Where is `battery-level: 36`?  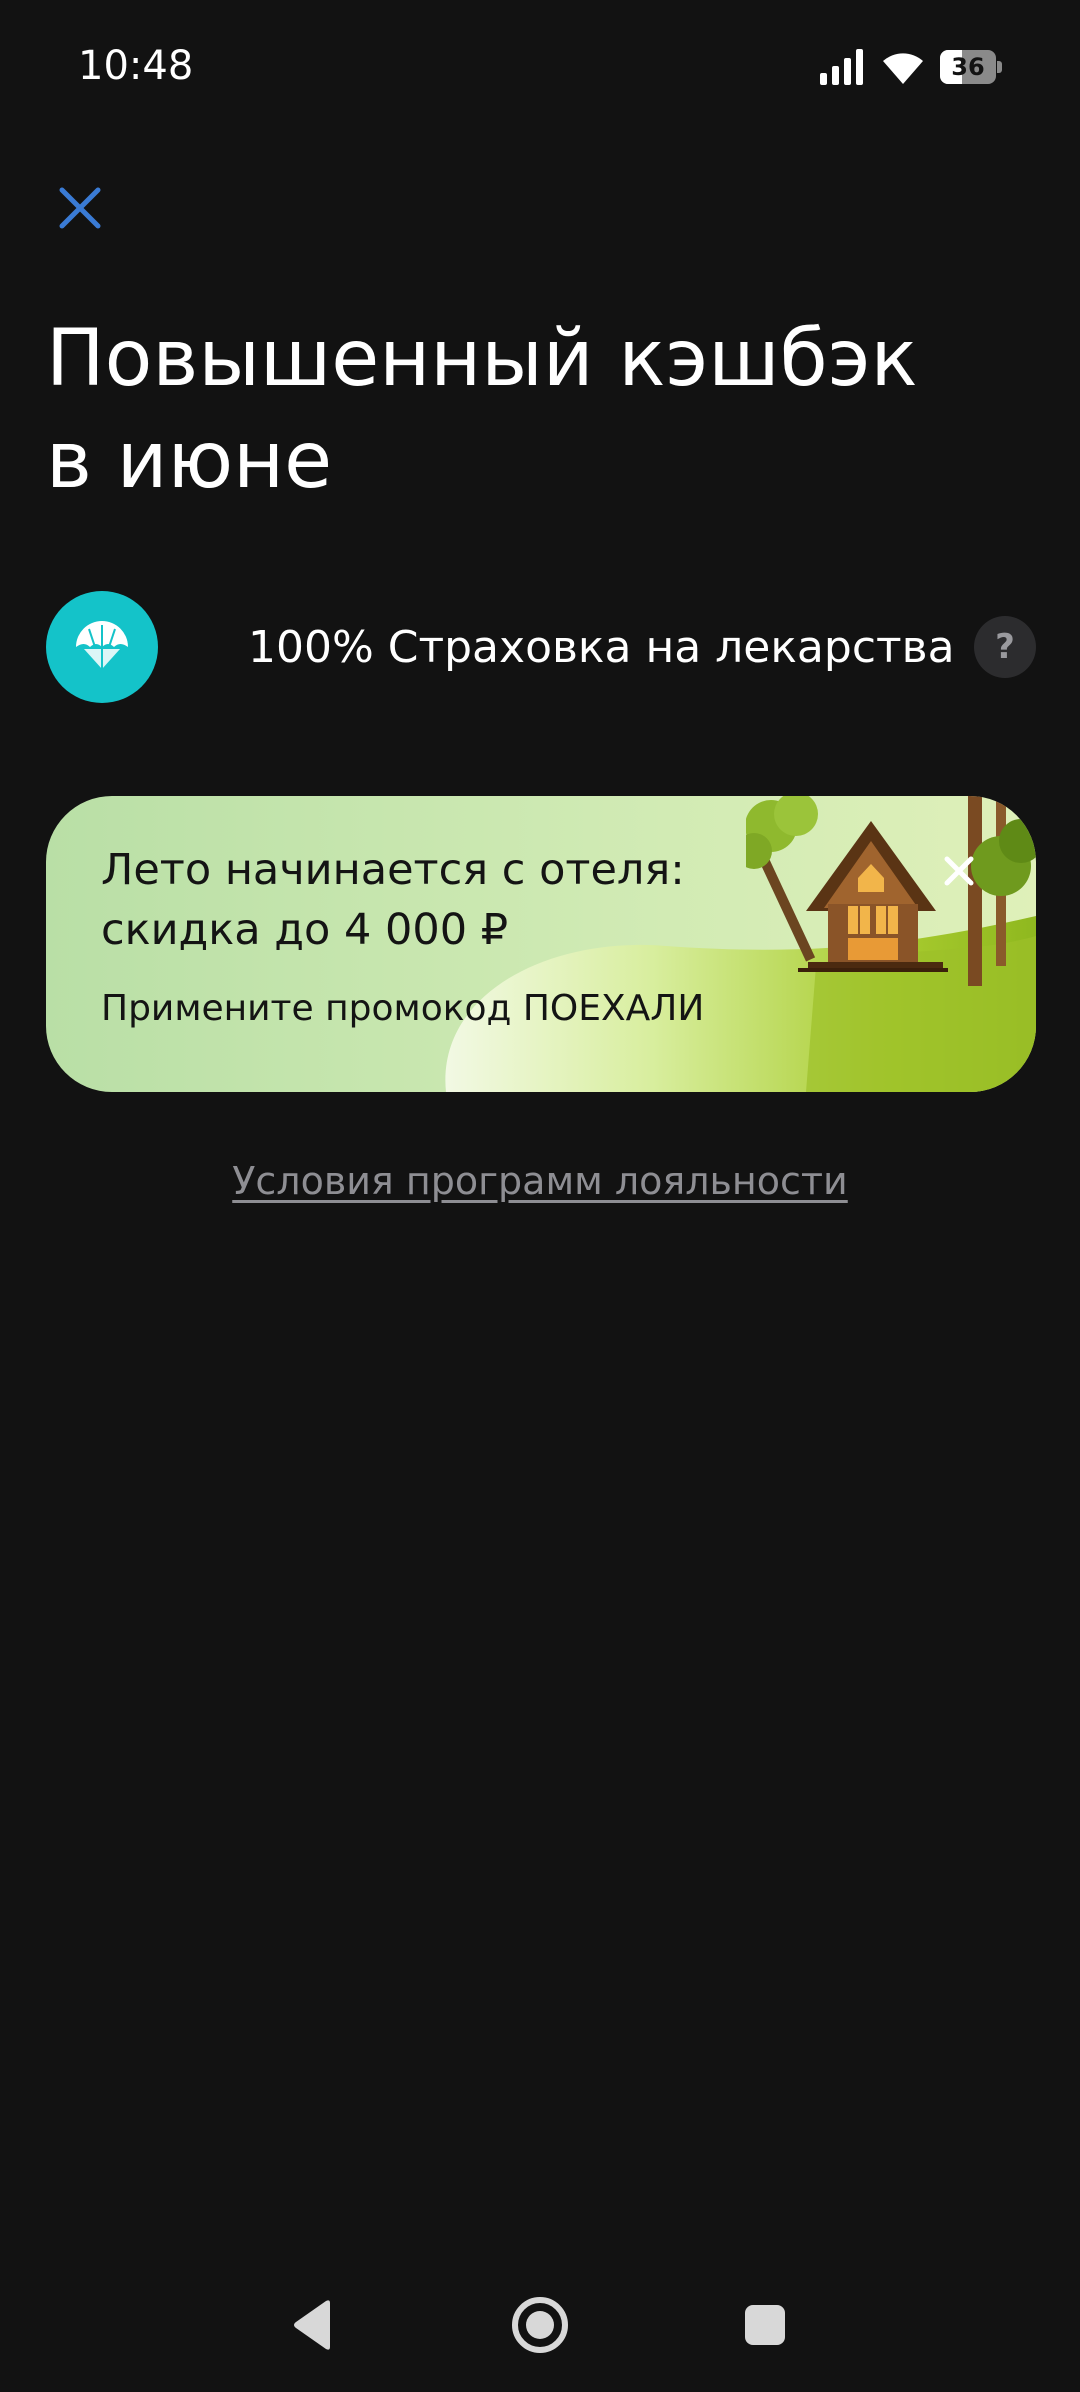 battery-level: 36 is located at coordinates (968, 67).